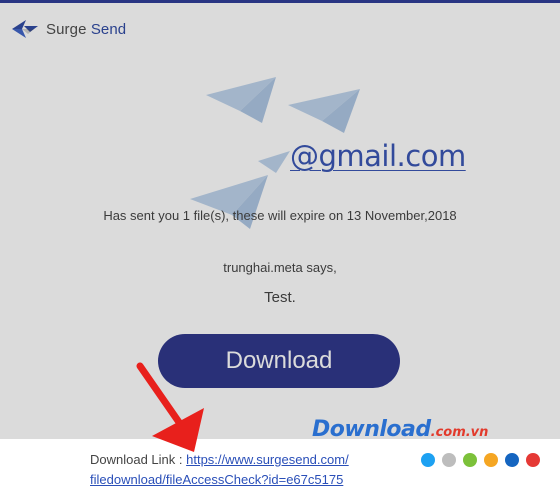 The height and width of the screenshot is (499, 560). What do you see at coordinates (371, 429) in the screenshot?
I see `watermark-main-text: Download` at bounding box center [371, 429].